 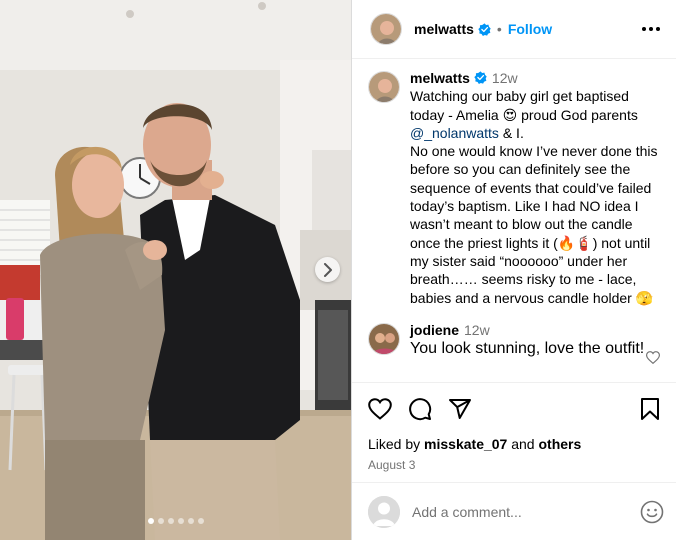 What do you see at coordinates (454, 133) in the screenshot?
I see `mention-link: @_nolanwatts` at bounding box center [454, 133].